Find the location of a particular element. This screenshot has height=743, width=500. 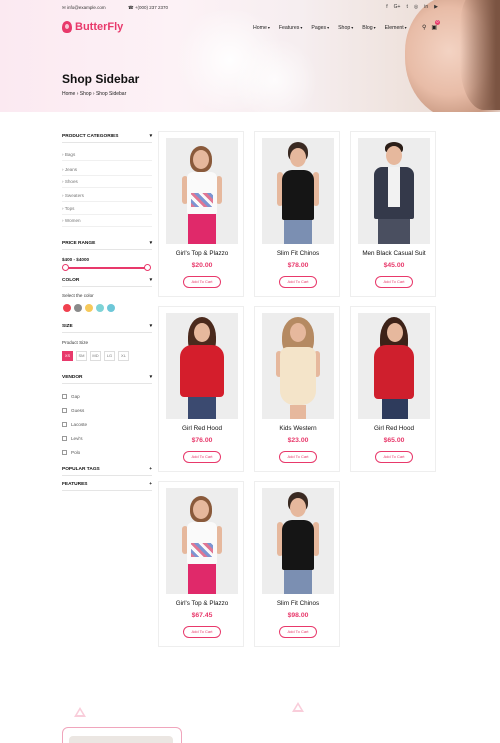

price-slider-min-handle is located at coordinates (65, 267).